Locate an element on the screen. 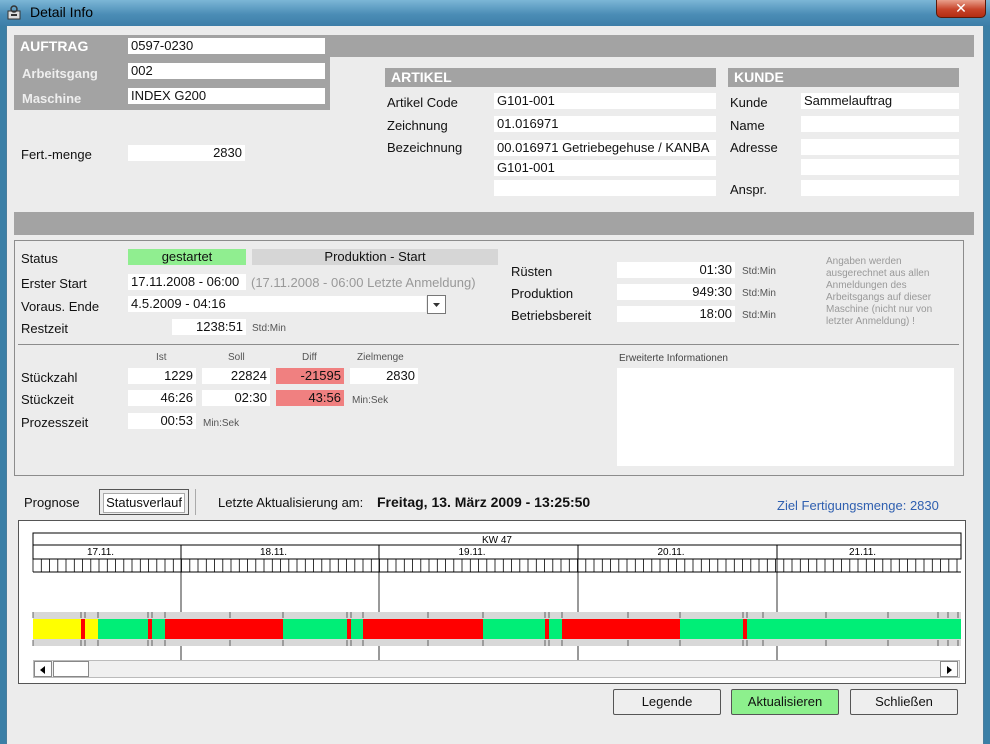  title-bar is located at coordinates (495, 13).